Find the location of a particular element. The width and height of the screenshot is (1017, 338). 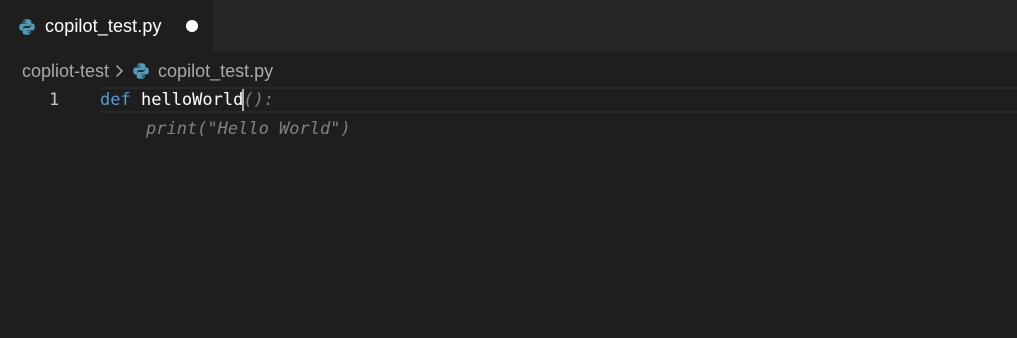

chevron-right-icon is located at coordinates (119, 71).